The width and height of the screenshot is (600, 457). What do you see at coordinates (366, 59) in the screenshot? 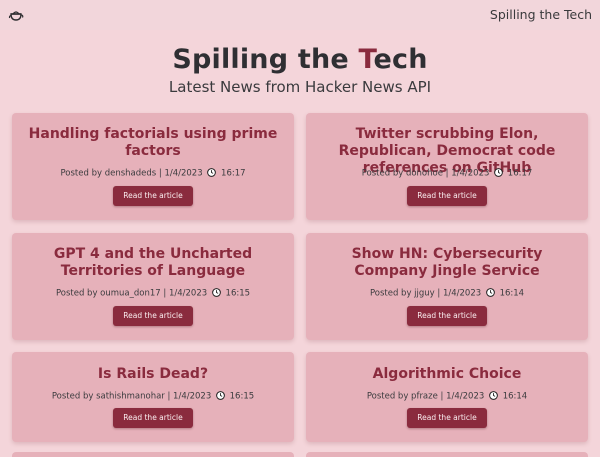
I see `title-accent-letter: T` at bounding box center [366, 59].